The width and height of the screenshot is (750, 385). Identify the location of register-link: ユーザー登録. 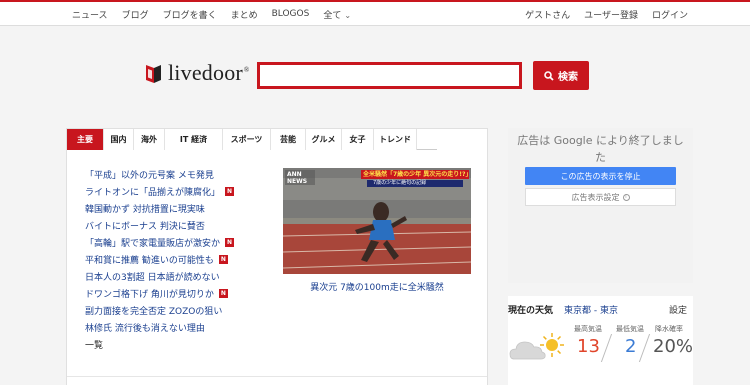
(611, 14).